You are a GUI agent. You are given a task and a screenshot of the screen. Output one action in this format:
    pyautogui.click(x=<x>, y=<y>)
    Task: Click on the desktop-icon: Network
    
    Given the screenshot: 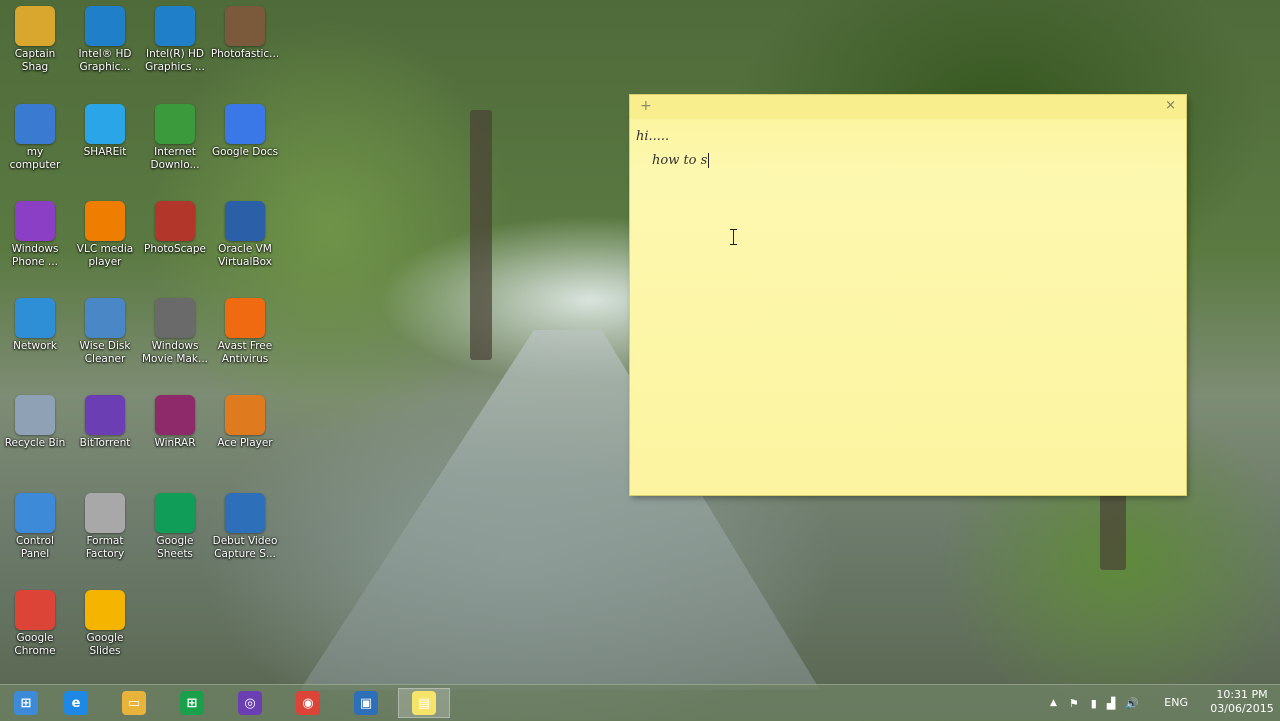 What is the action you would take?
    pyautogui.click(x=35, y=325)
    